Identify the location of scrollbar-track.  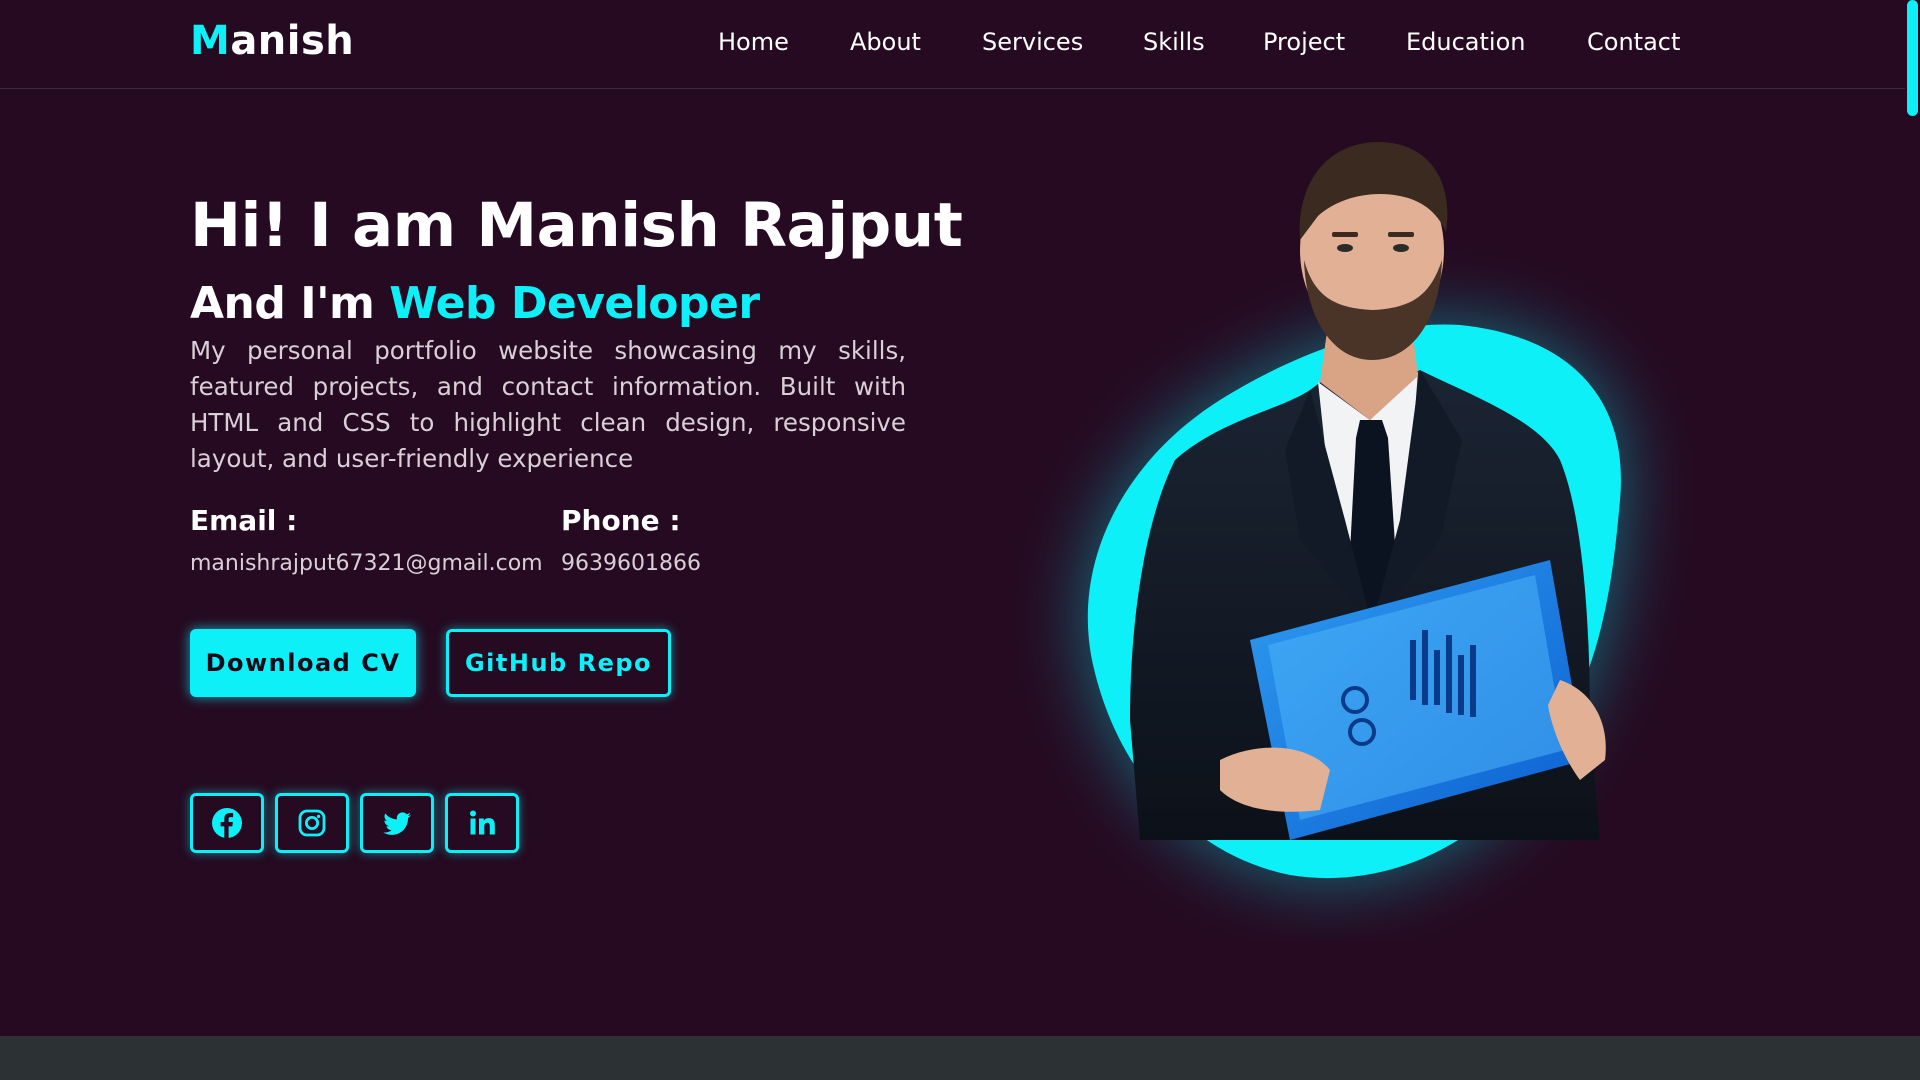
(1912, 518).